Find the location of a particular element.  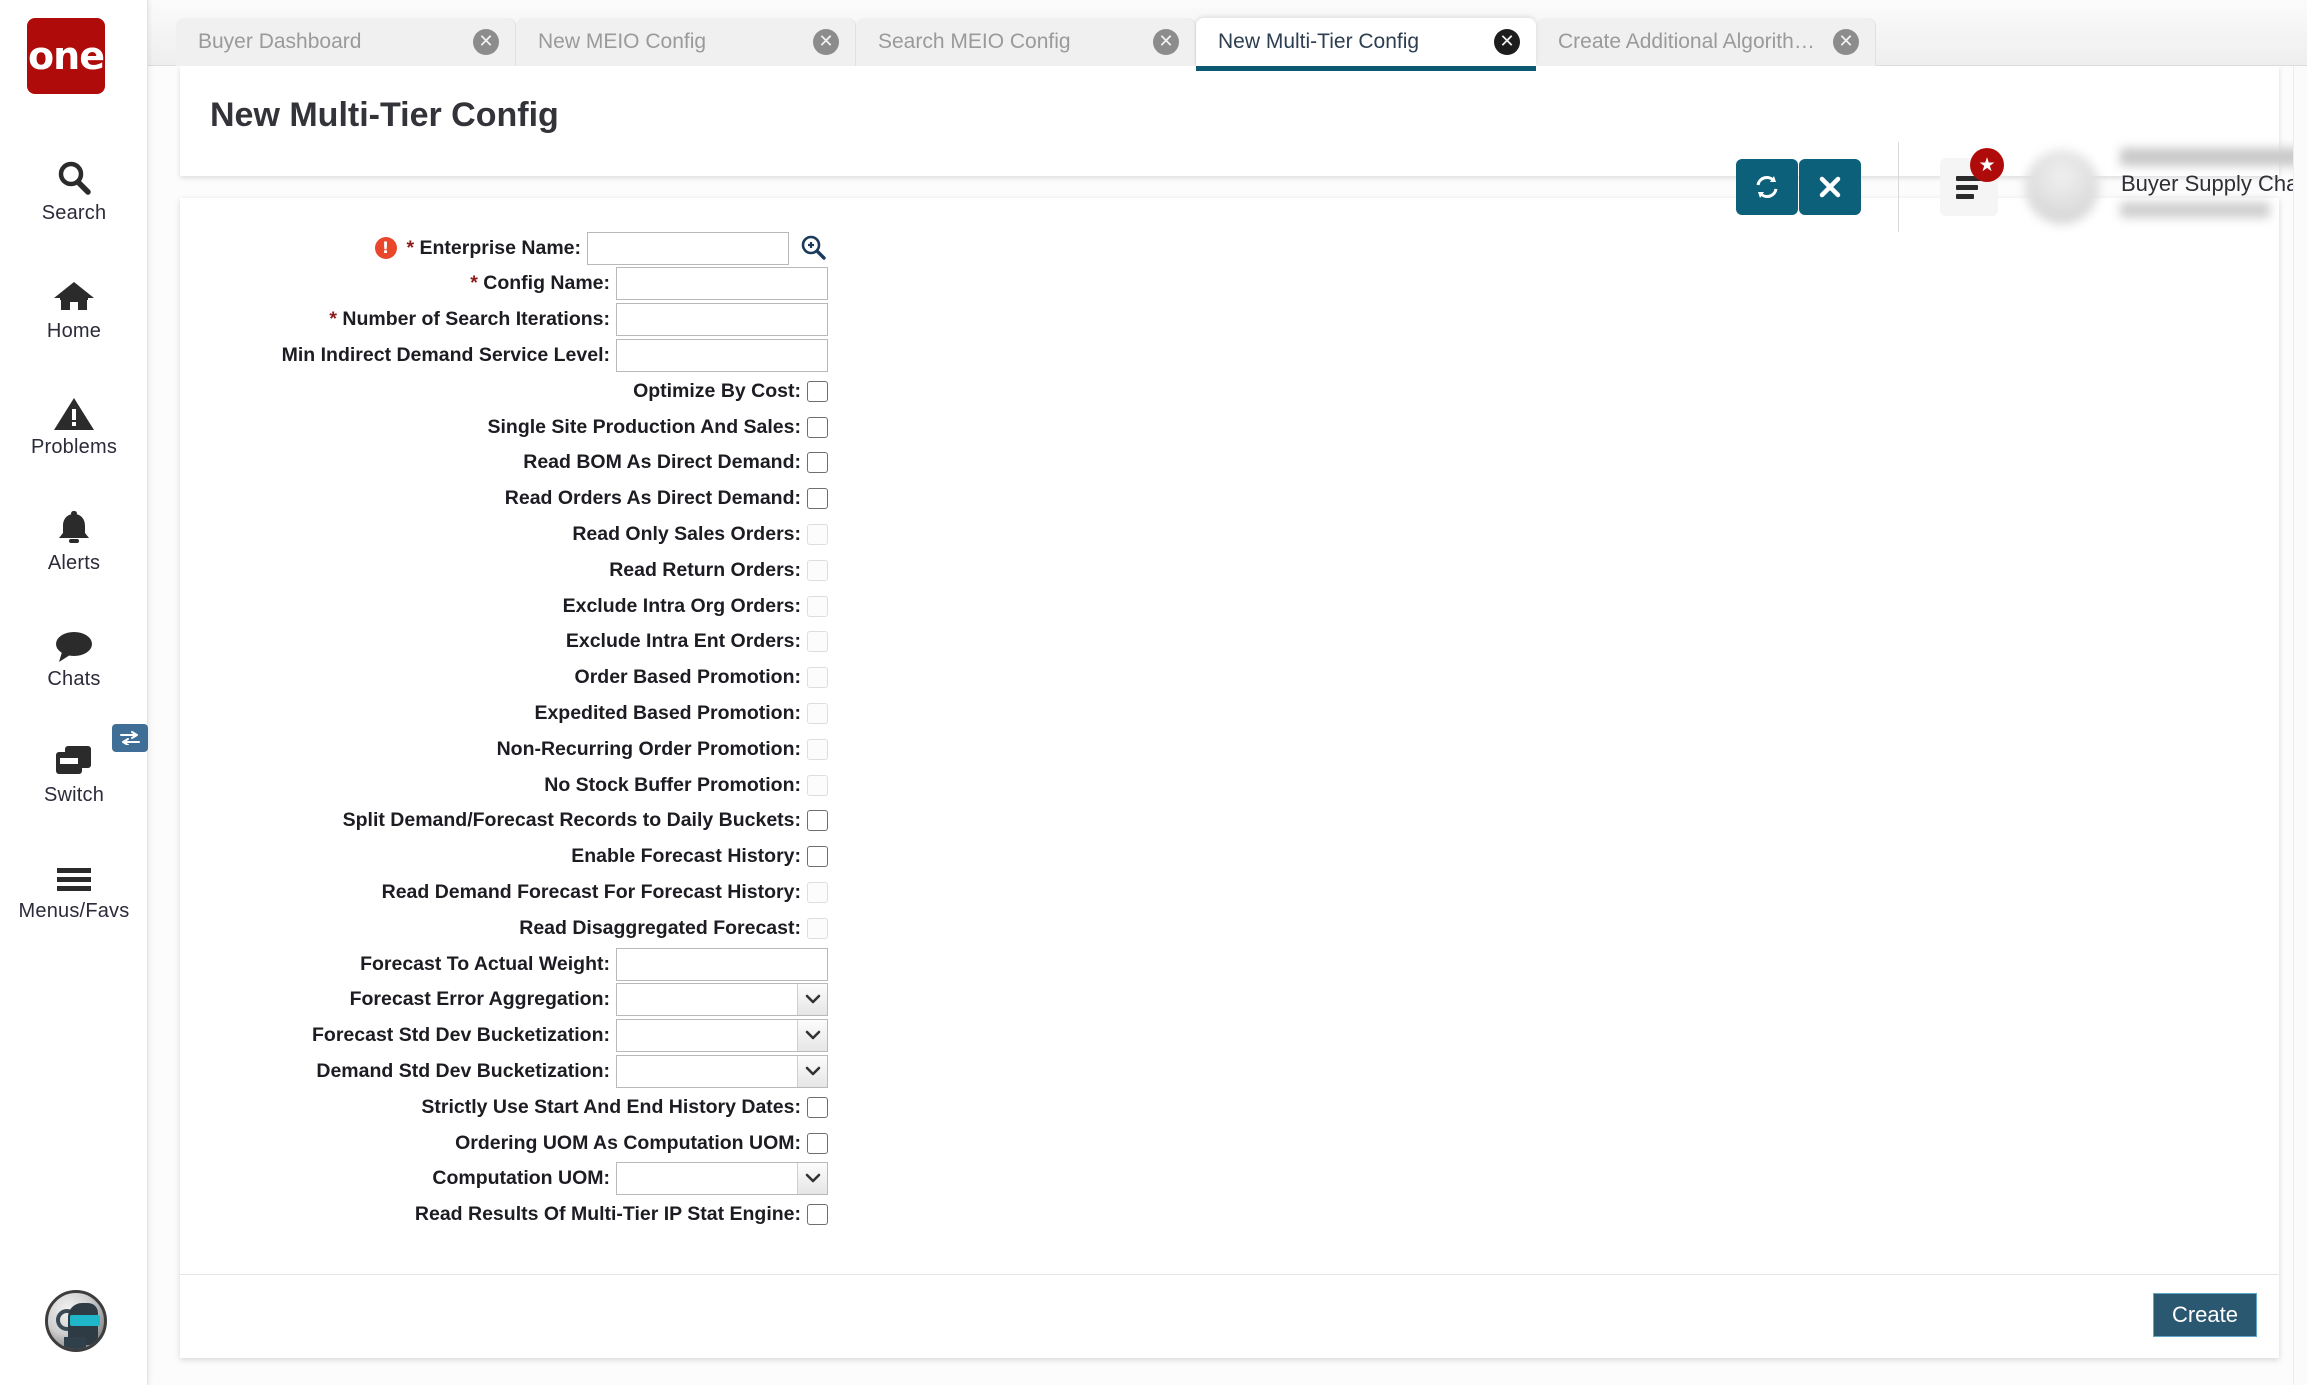

demand-std-dev-bucketization-select is located at coordinates (722, 1071).